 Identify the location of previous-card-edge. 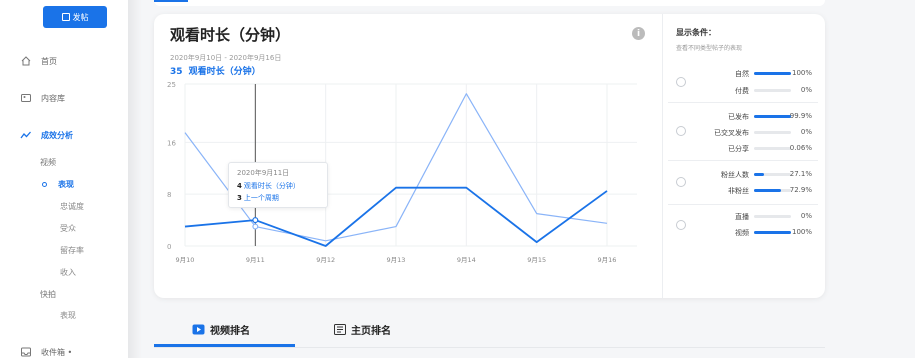
(489, 3).